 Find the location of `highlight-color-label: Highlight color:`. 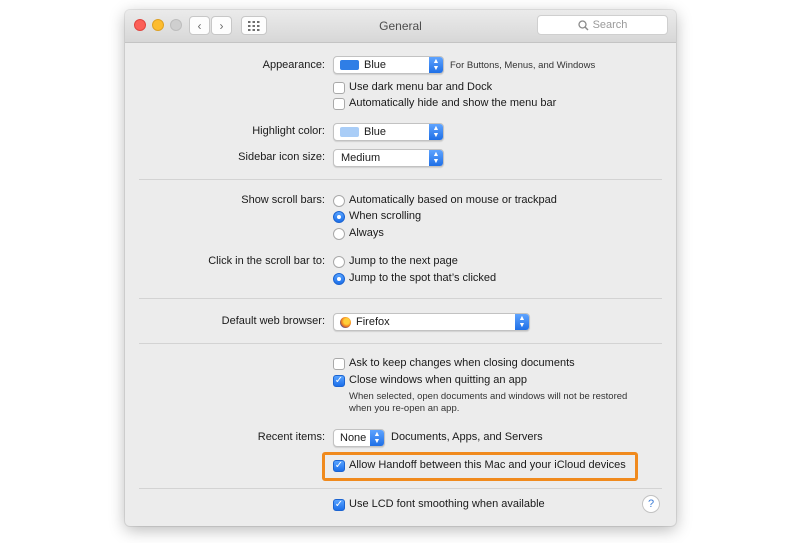

highlight-color-label: Highlight color: is located at coordinates (288, 131).